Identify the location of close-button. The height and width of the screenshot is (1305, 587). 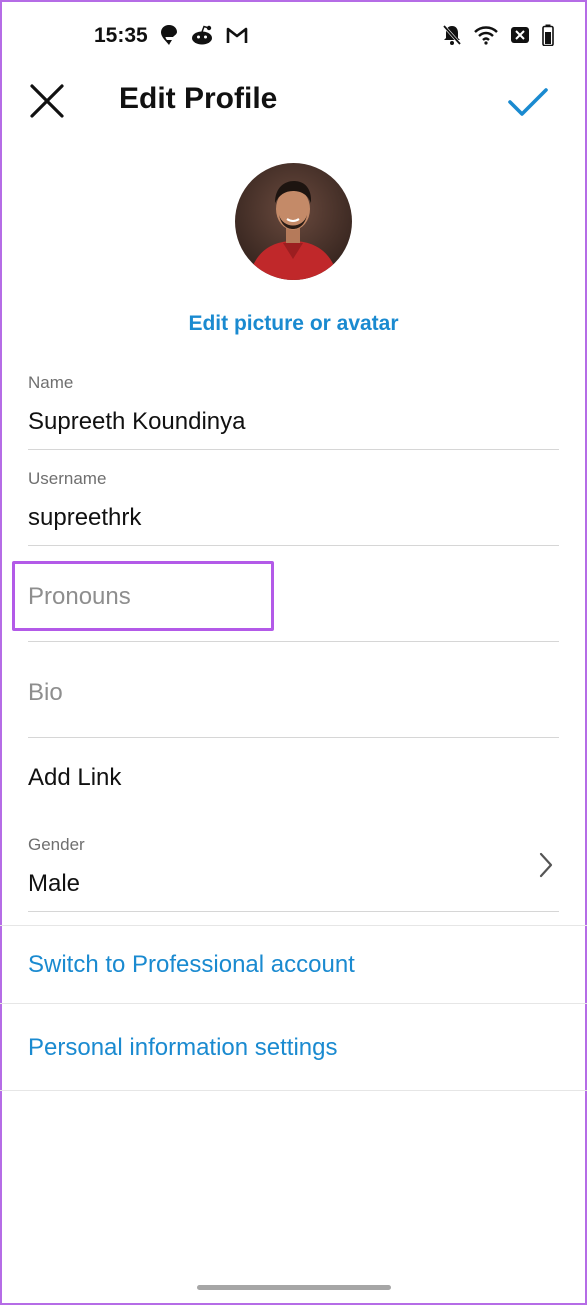
(47, 101).